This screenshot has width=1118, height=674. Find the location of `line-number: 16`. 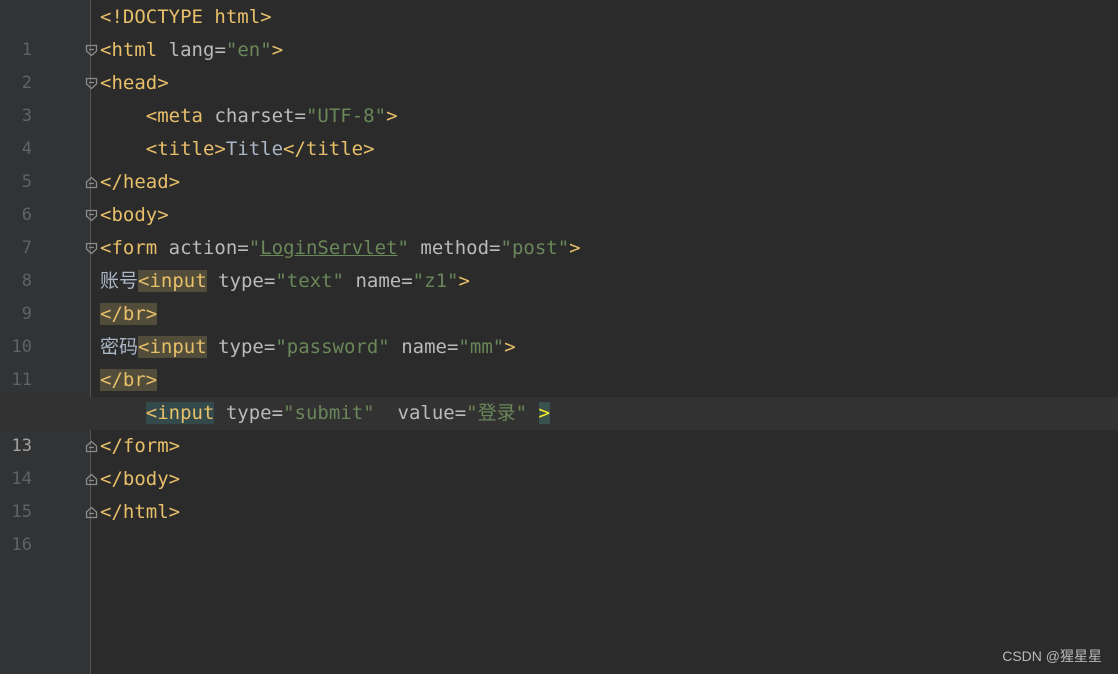

line-number: 16 is located at coordinates (21, 545).